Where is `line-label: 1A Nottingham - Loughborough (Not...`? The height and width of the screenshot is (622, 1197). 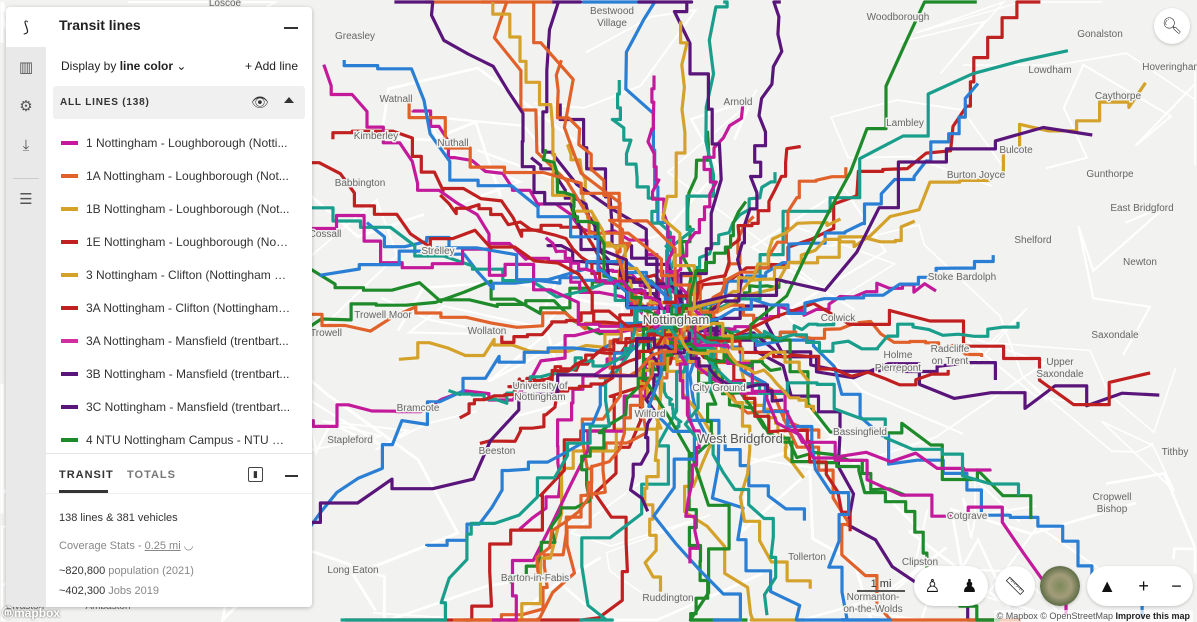 line-label: 1A Nottingham - Loughborough (Not... is located at coordinates (187, 175).